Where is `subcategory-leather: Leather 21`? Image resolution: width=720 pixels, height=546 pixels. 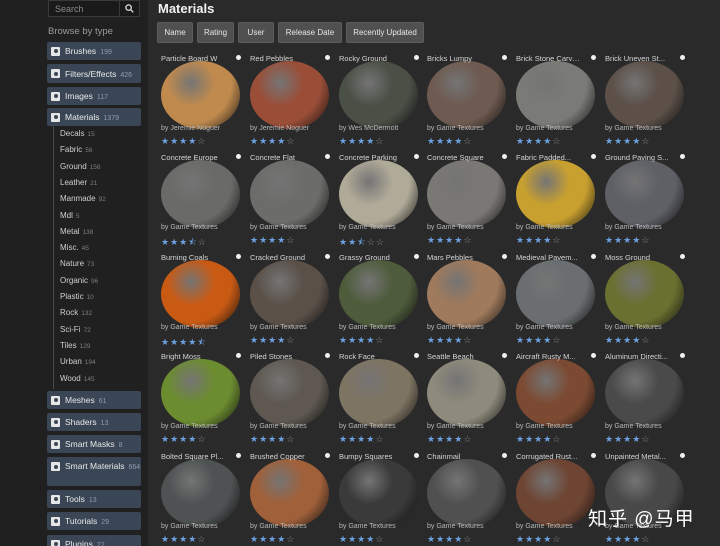
subcategory-leather: Leather 21 is located at coordinates (78, 182).